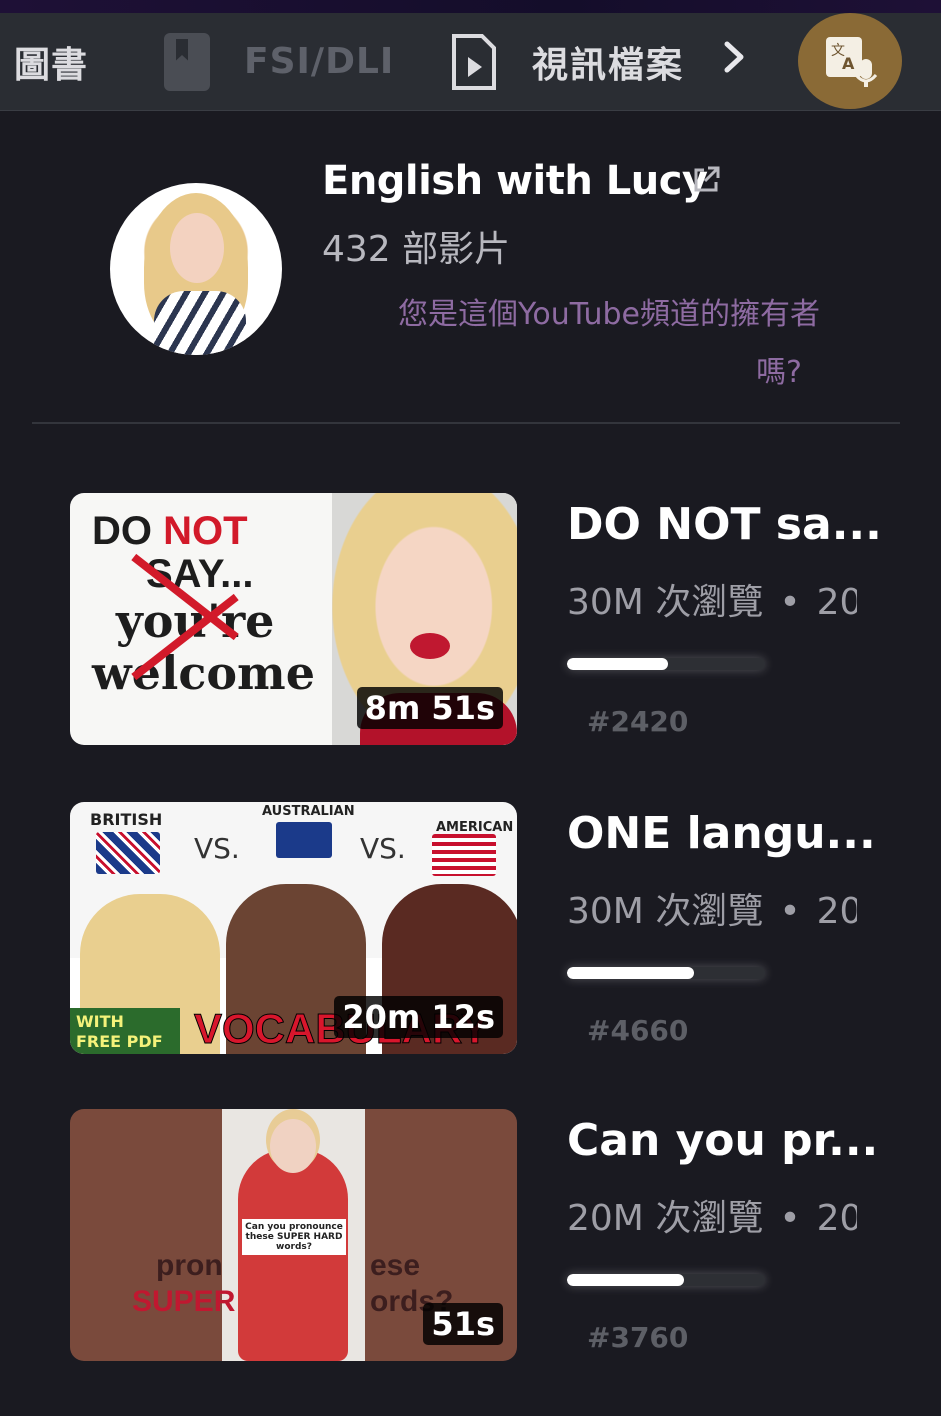 The height and width of the screenshot is (1416, 941). Describe the element at coordinates (638, 1337) in the screenshot. I see `video-rank: #3760` at that location.